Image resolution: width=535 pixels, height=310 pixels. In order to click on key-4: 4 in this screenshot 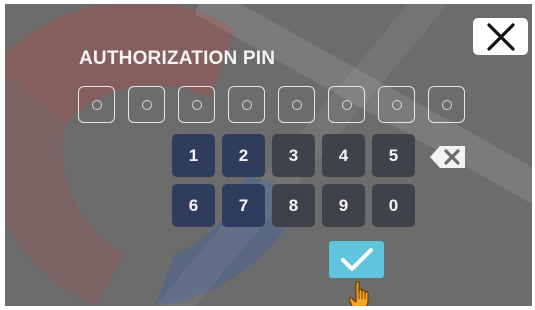, I will do `click(343, 155)`.